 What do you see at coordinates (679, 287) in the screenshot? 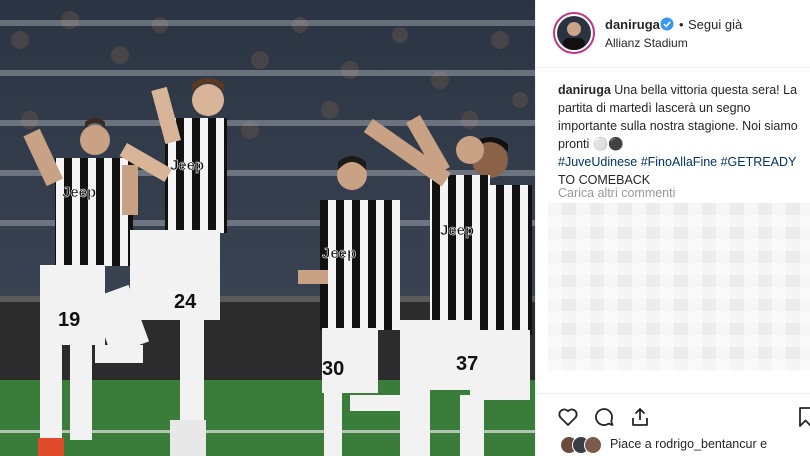
I see `blurred-comments-area` at bounding box center [679, 287].